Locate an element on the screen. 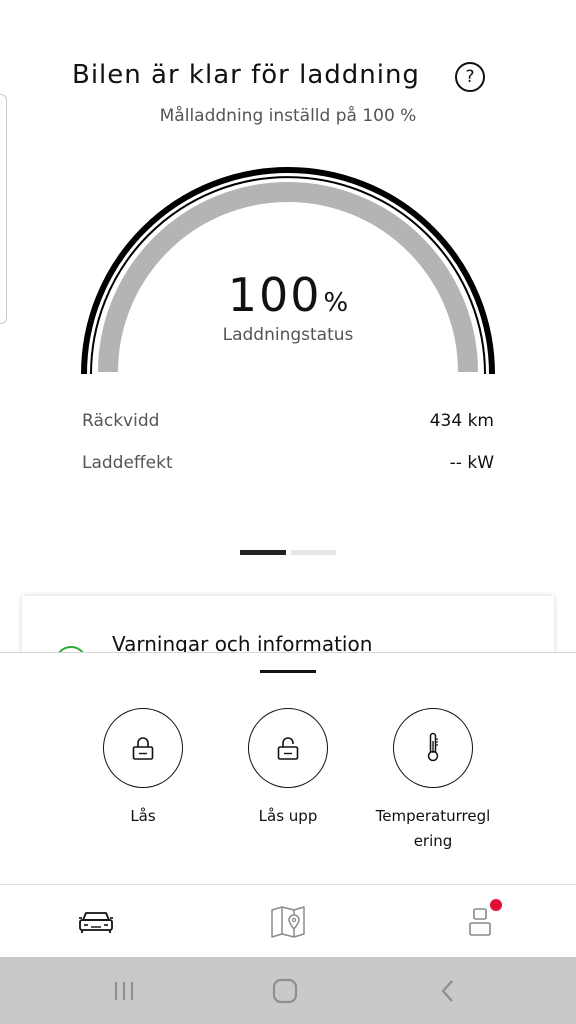 The image size is (576, 1024). charge-status-label: Laddningstatus is located at coordinates (288, 335).